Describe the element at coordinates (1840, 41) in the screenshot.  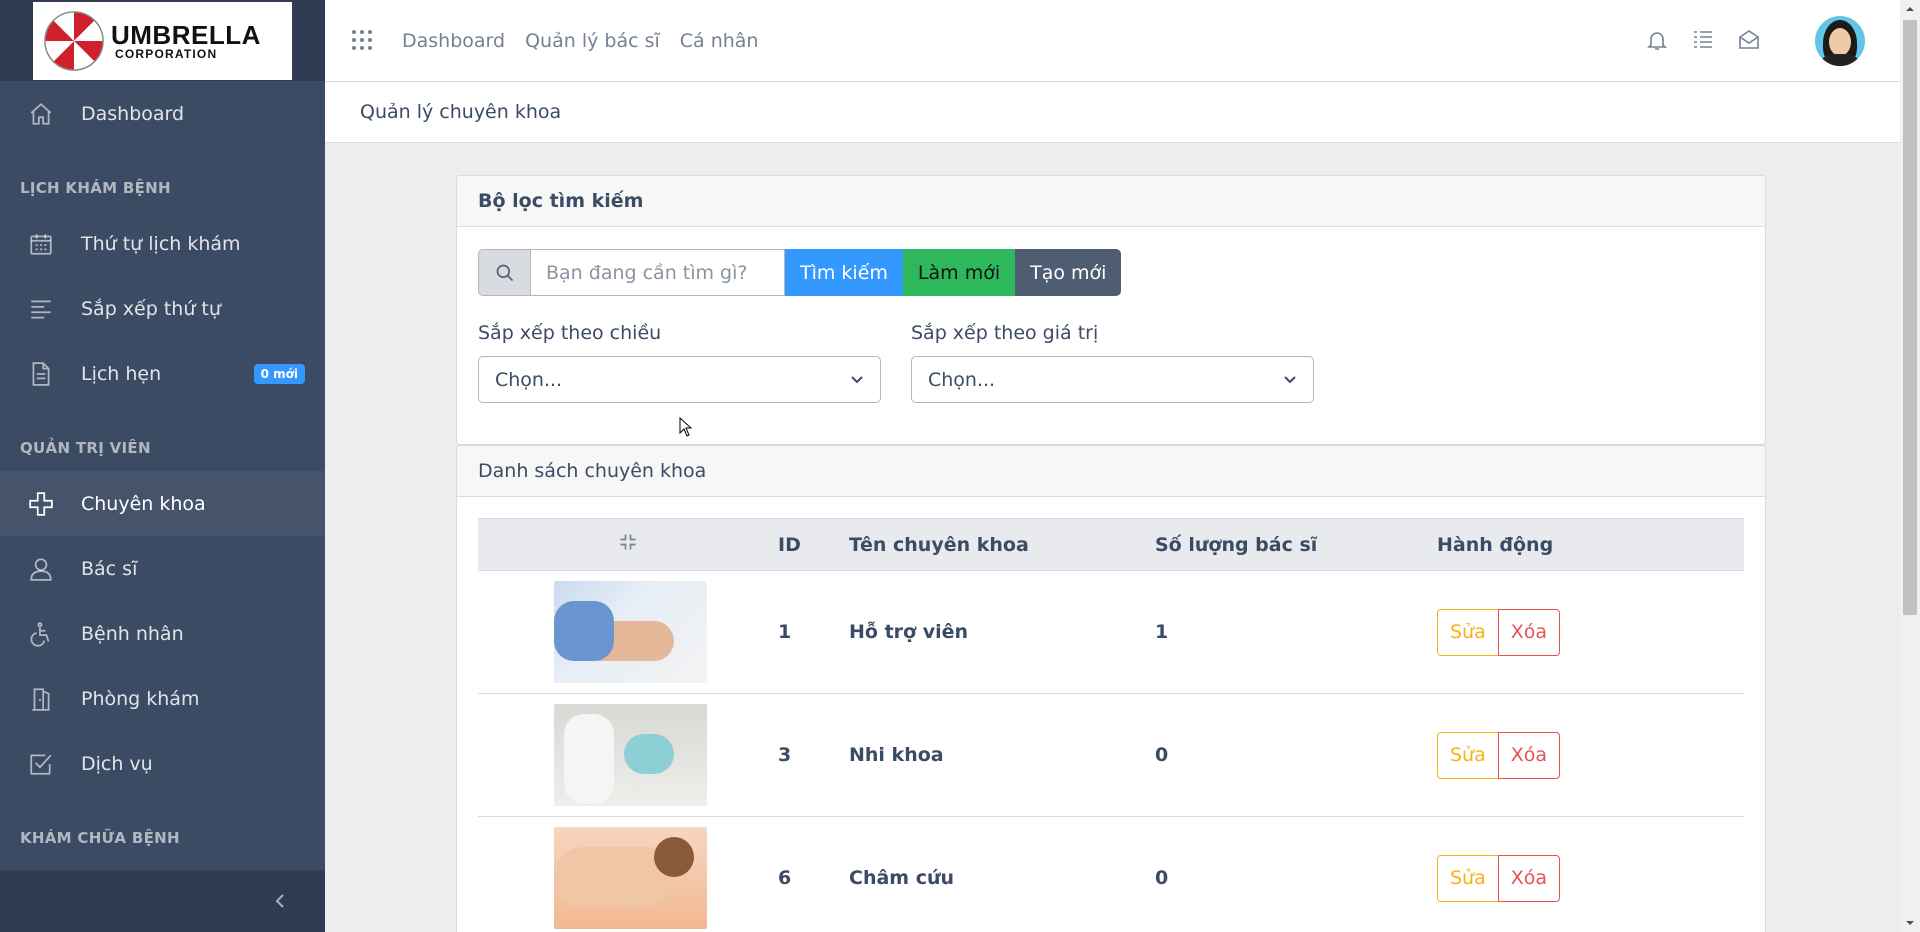
I see `user-avatar` at that location.